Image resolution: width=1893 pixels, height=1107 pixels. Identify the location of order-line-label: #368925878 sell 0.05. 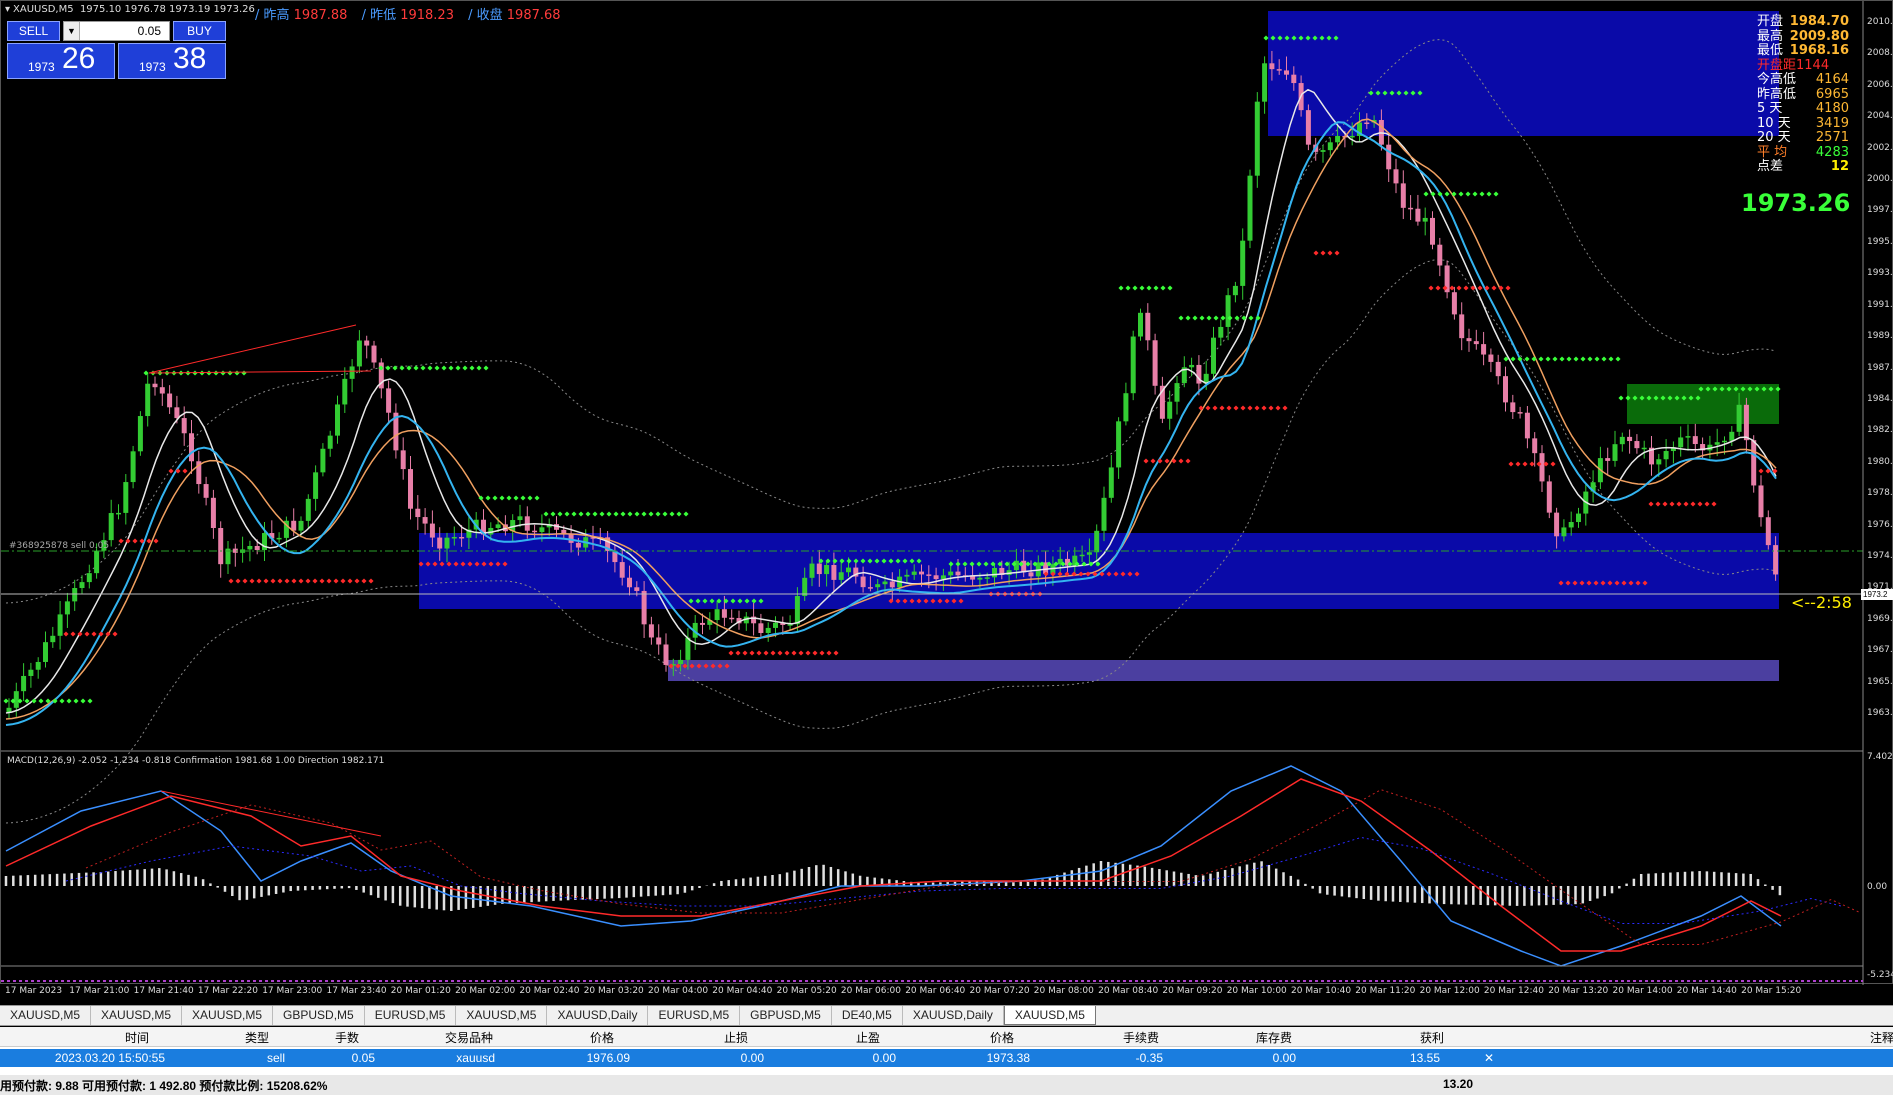
(59, 546).